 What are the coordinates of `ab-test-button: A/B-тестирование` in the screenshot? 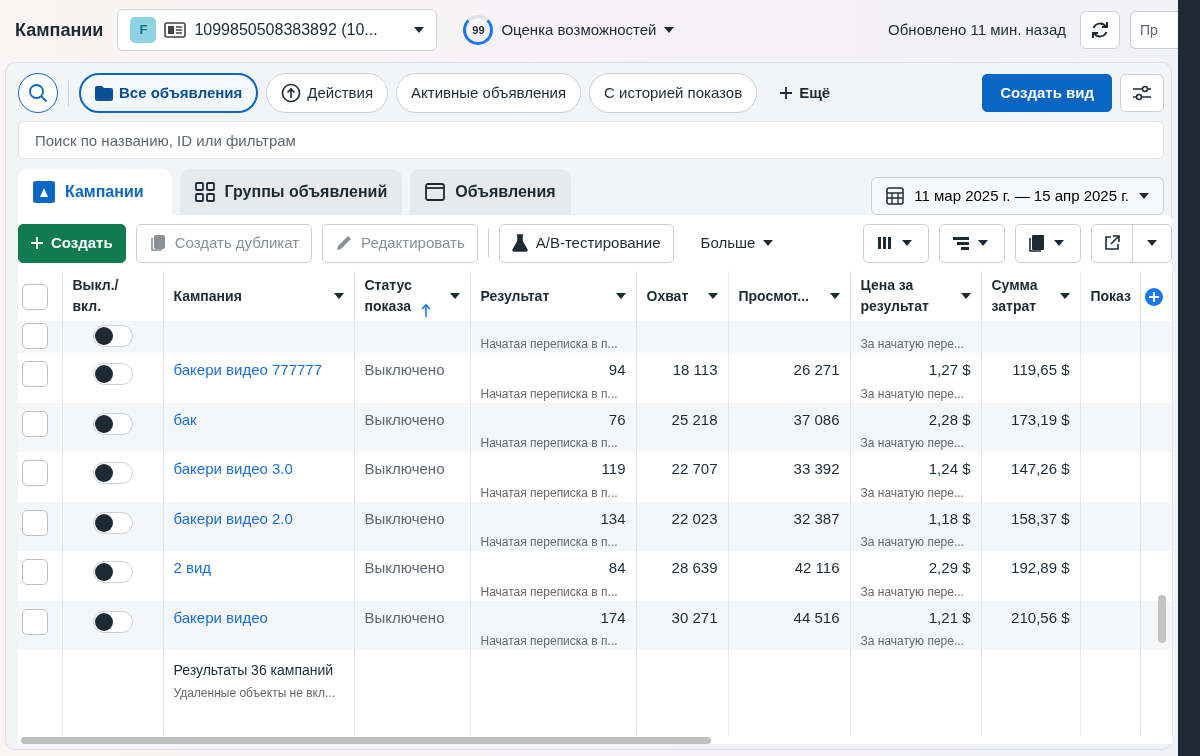 It's located at (586, 243).